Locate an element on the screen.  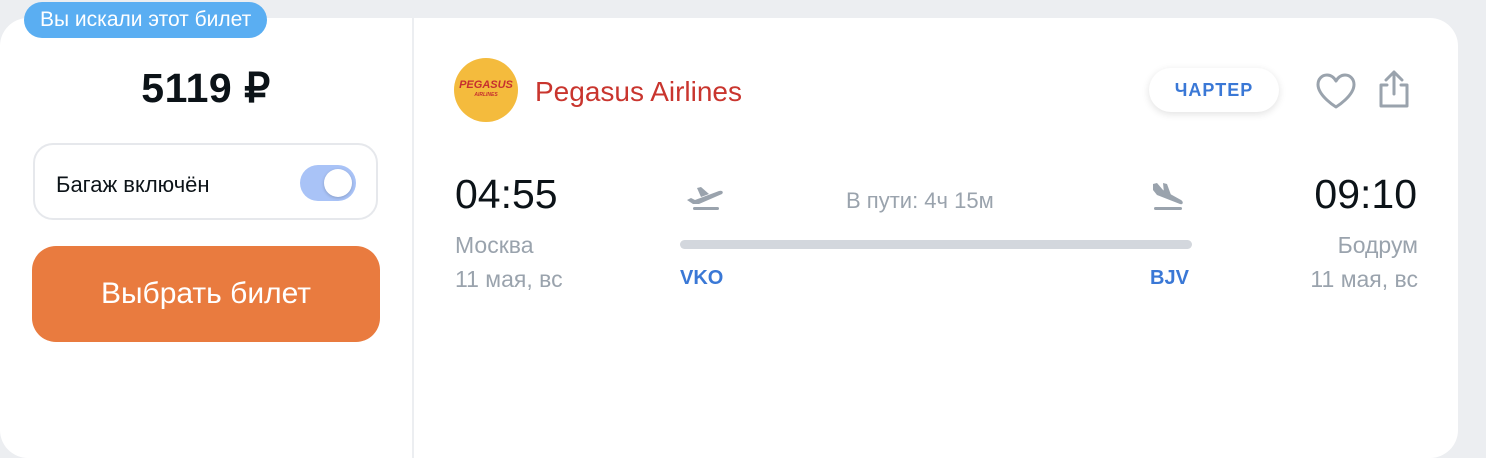
ticket-price: 5119 ₽ is located at coordinates (206, 88).